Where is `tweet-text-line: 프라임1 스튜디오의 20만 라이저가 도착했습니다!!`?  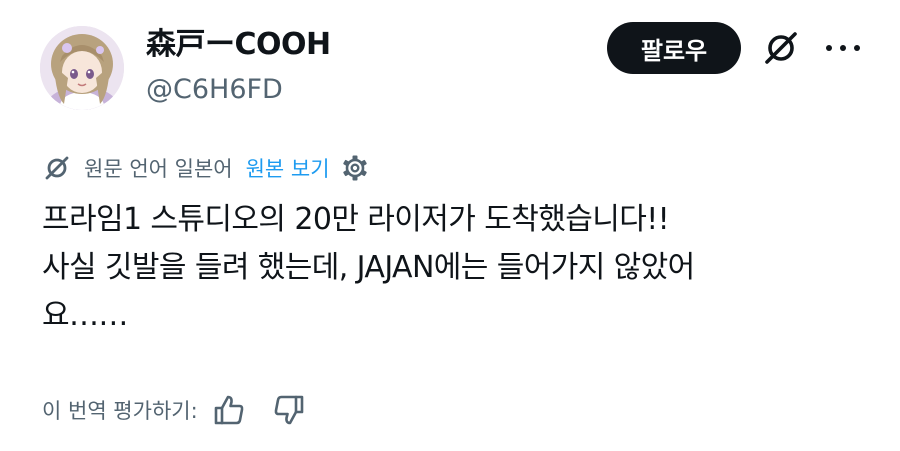 tweet-text-line: 프라임1 스튜디오의 20만 라이저가 도착했습니다!! is located at coordinates (356, 219).